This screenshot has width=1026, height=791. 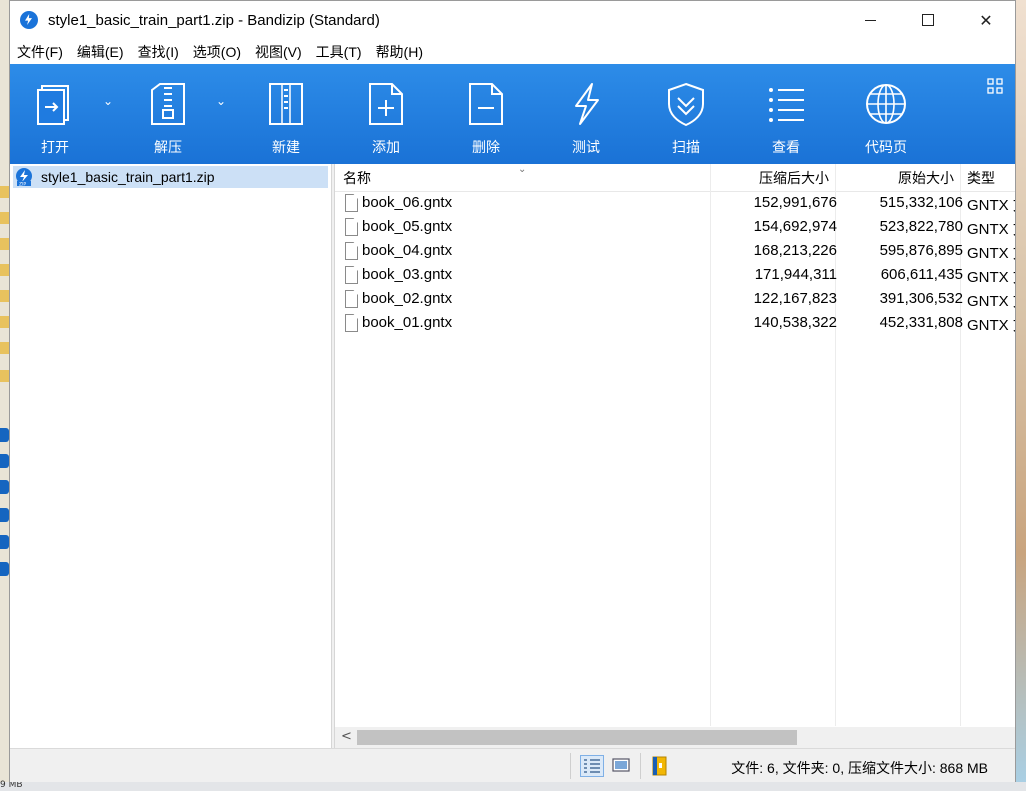 I want to click on original-size: 606,611,435, so click(x=921, y=274).